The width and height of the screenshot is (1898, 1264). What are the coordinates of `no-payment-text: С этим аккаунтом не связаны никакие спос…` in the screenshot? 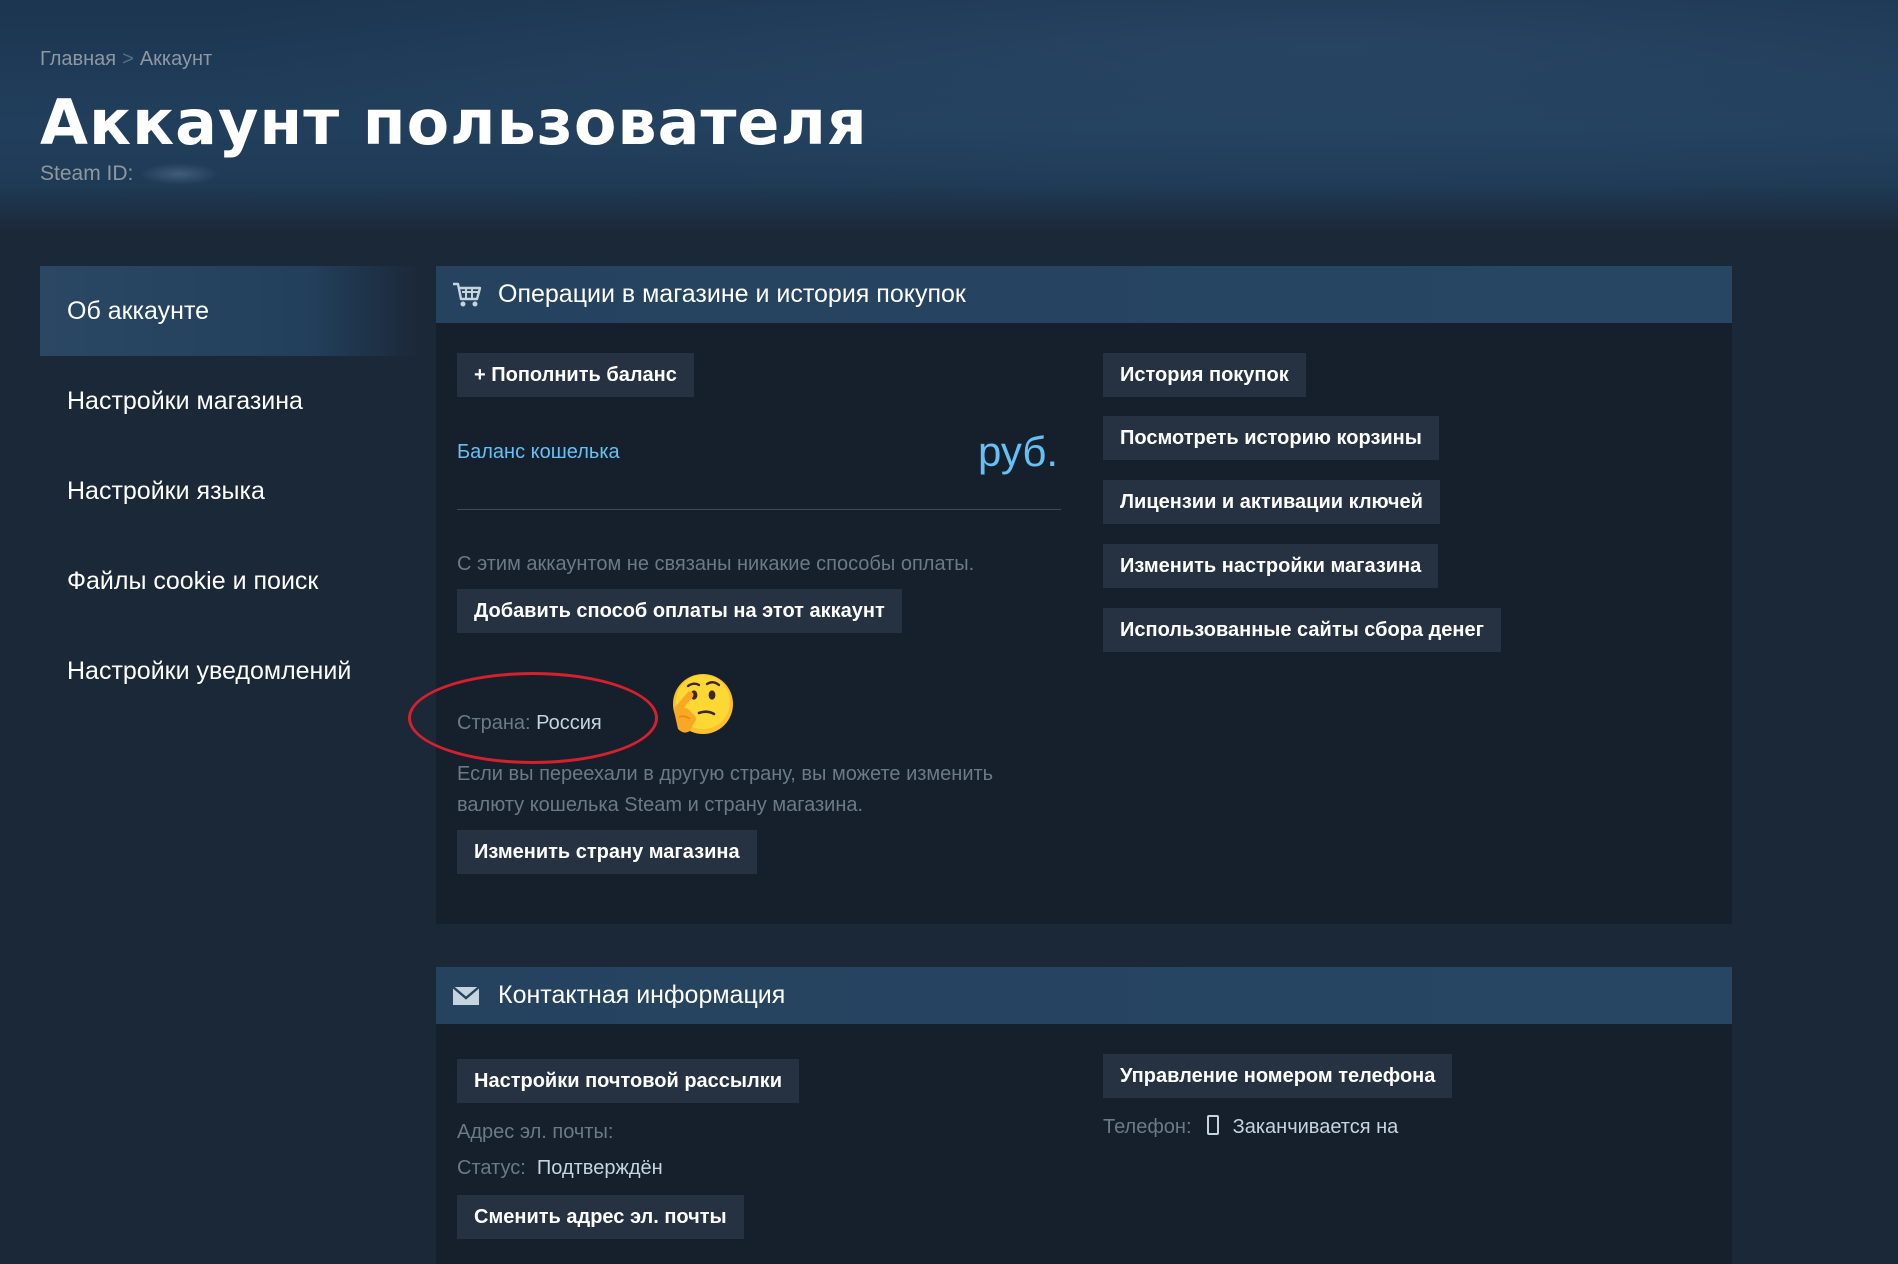 It's located at (716, 564).